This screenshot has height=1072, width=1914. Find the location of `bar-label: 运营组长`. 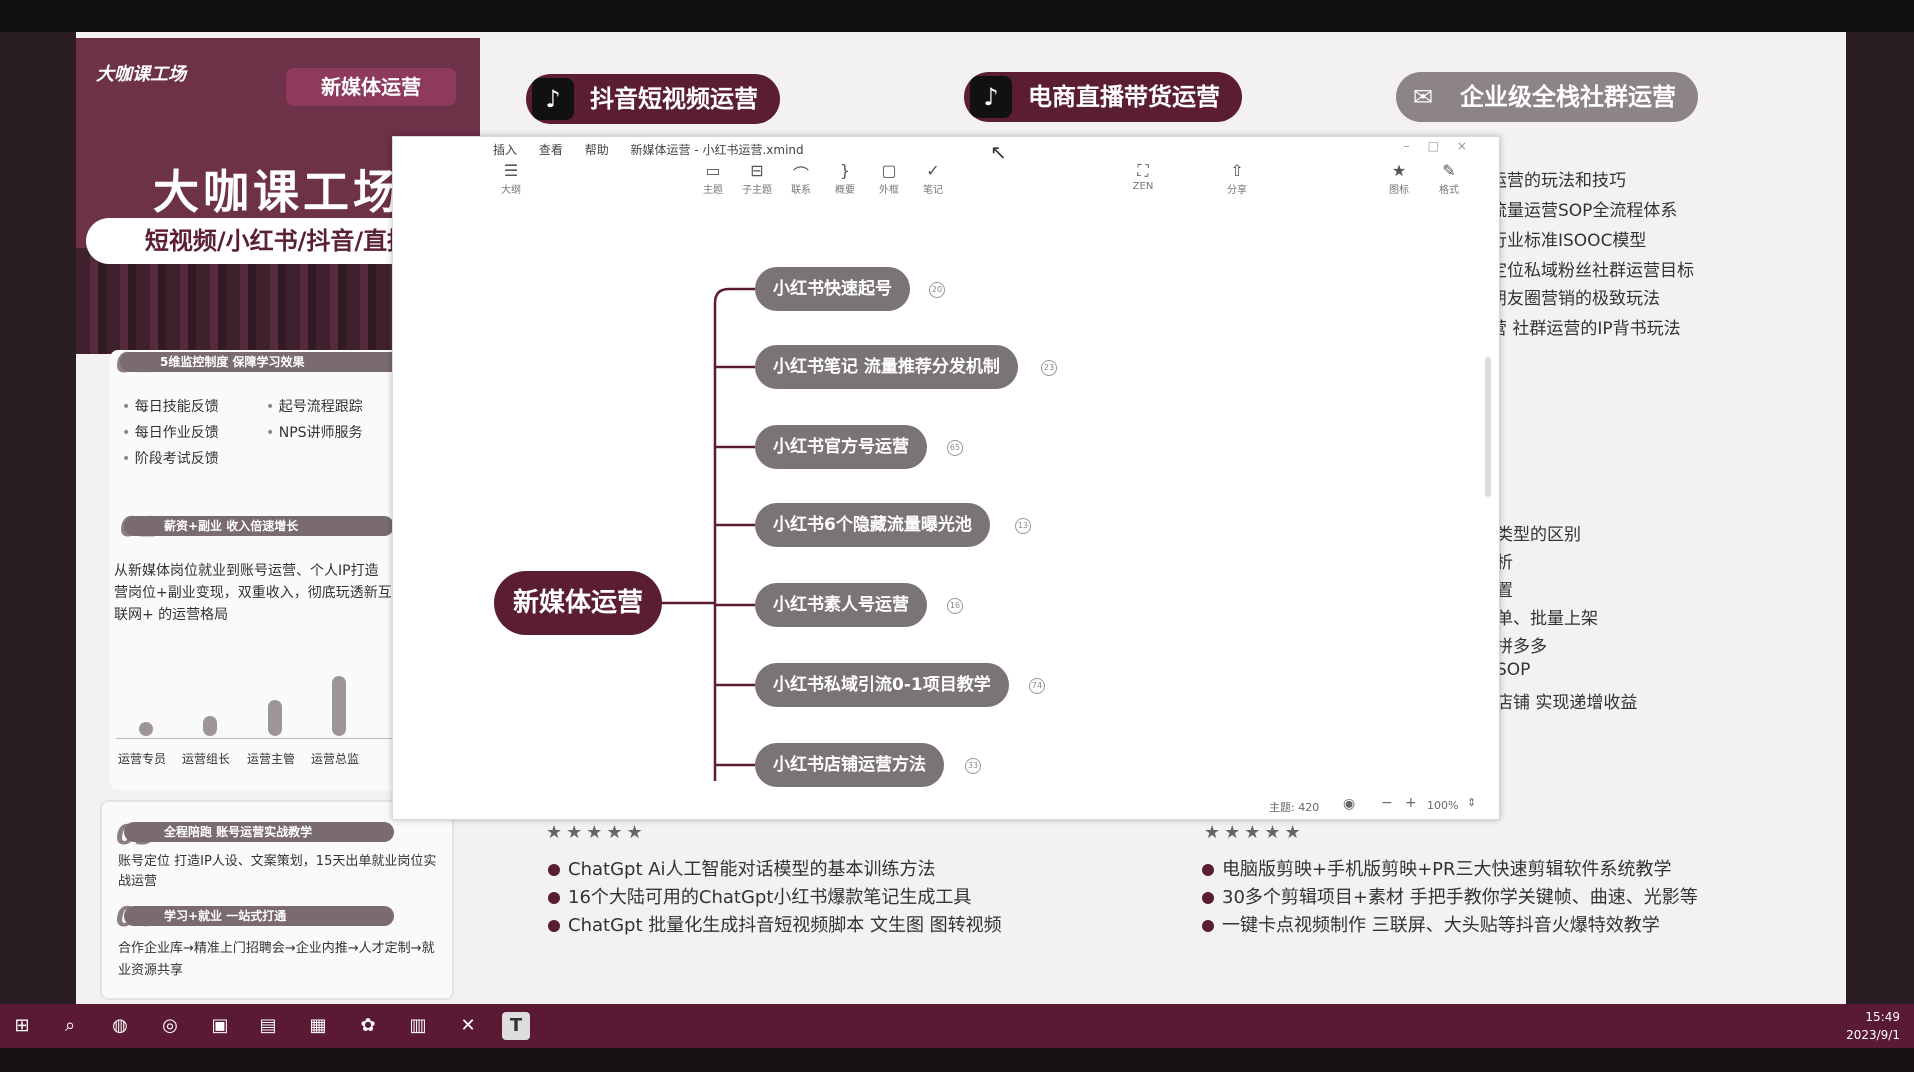

bar-label: 运营组长 is located at coordinates (206, 759).